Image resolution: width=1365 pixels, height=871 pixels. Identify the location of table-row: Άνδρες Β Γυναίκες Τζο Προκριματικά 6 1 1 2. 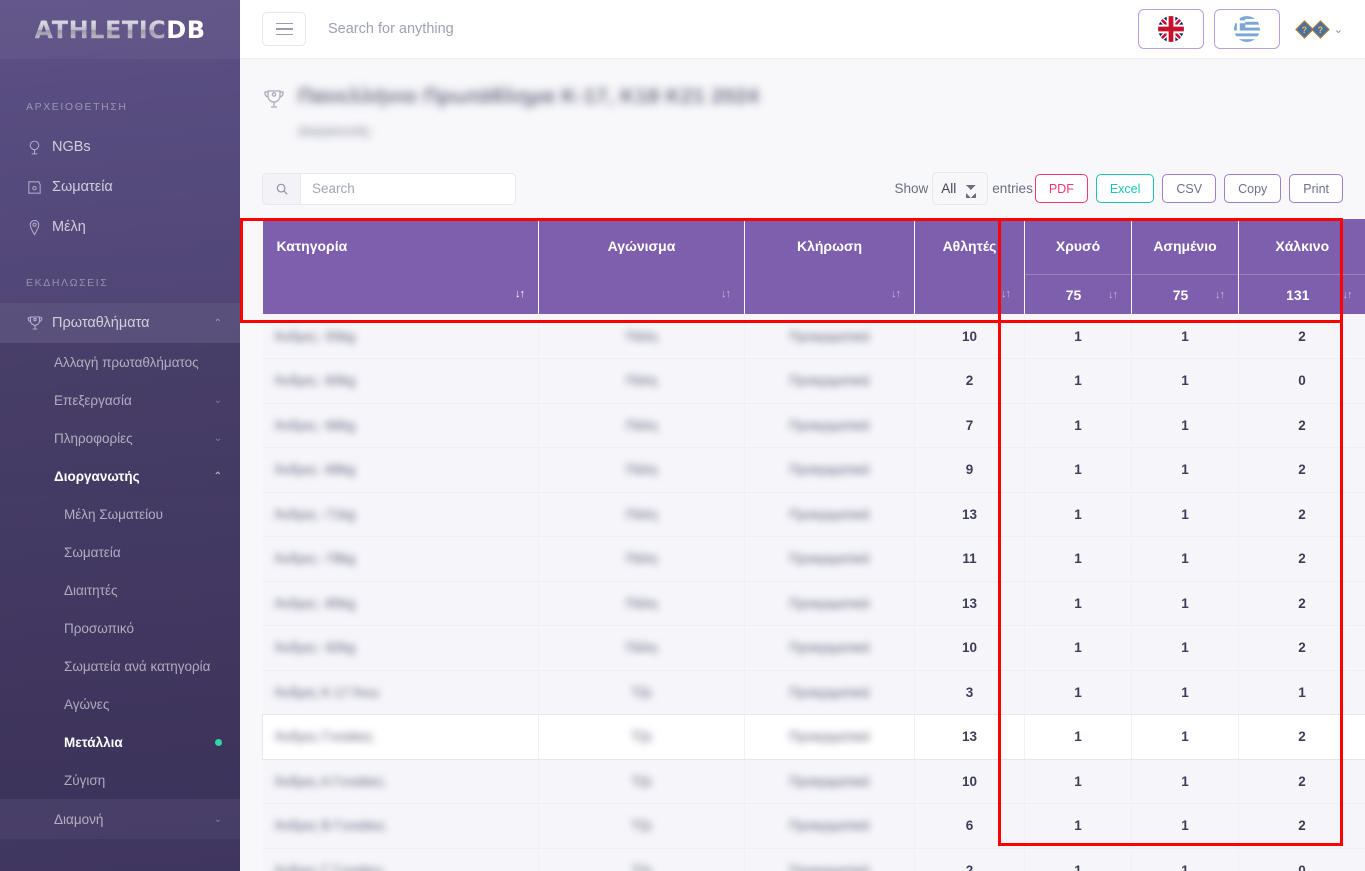
(813, 826).